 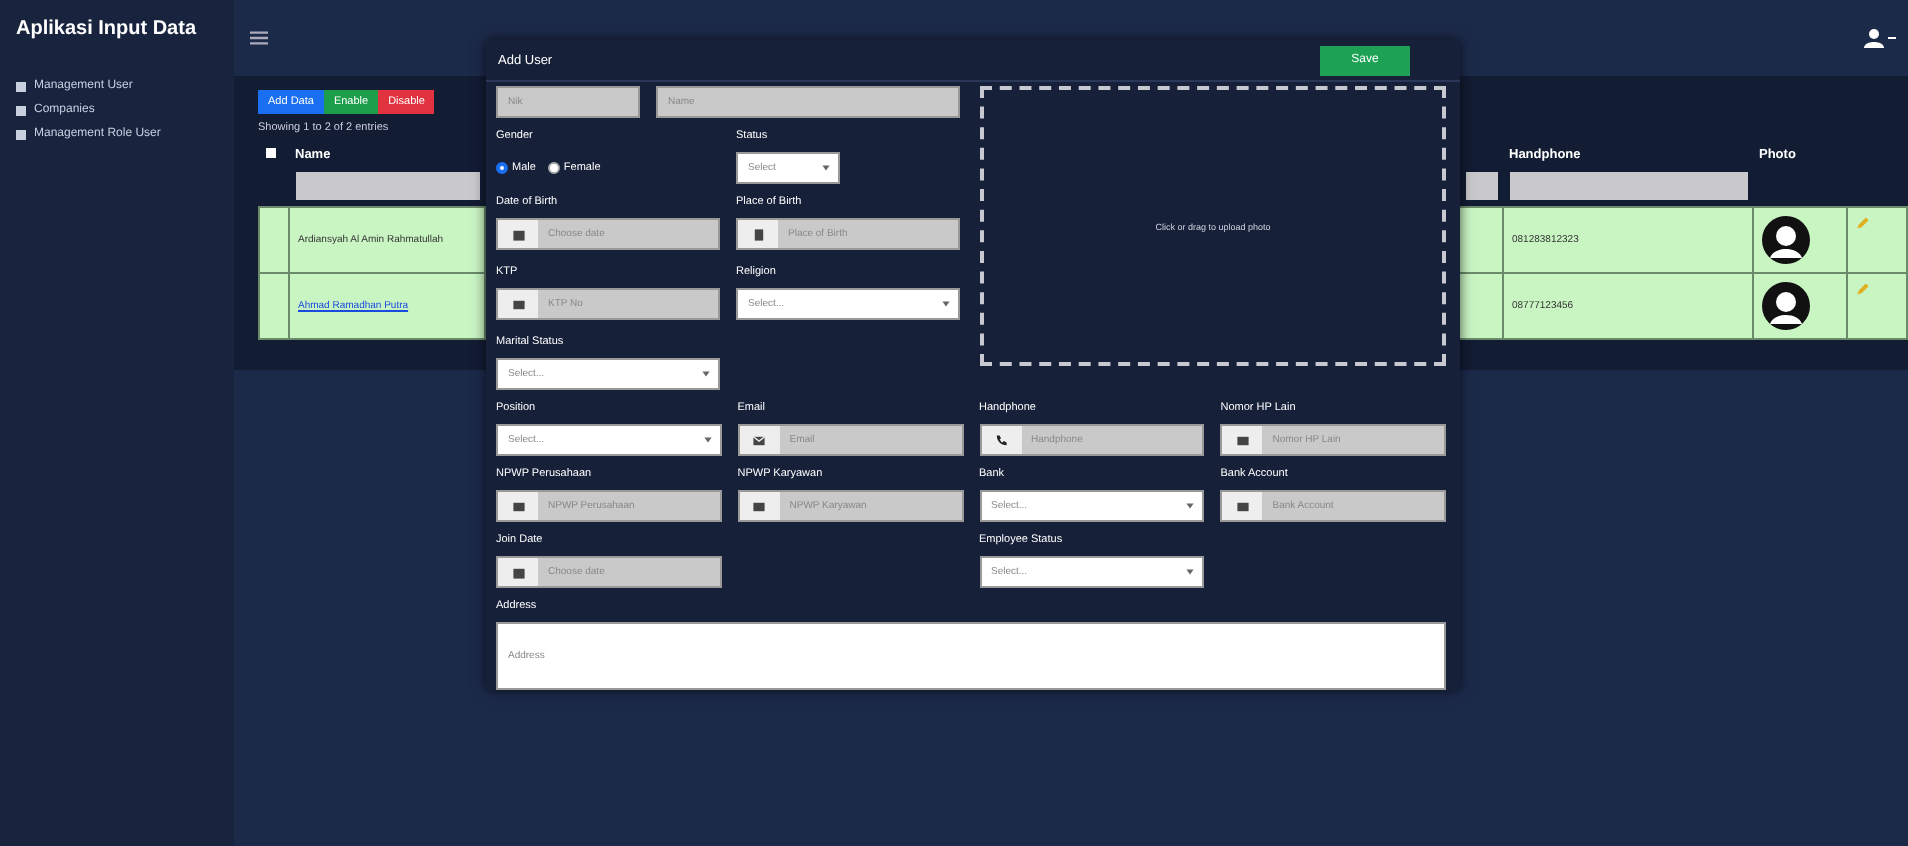 I want to click on phone-icon, so click(x=1001, y=440).